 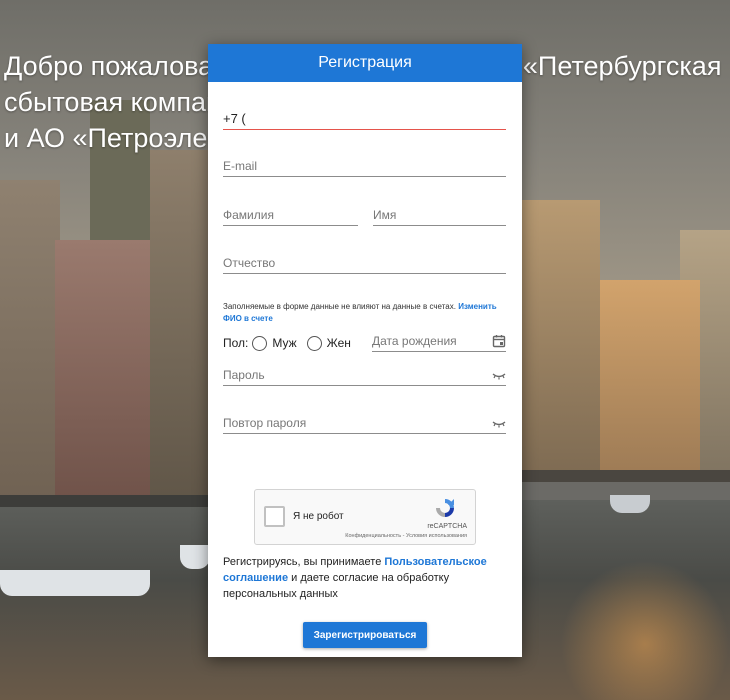 What do you see at coordinates (284, 343) in the screenshot?
I see `gender-male-label: Муж` at bounding box center [284, 343].